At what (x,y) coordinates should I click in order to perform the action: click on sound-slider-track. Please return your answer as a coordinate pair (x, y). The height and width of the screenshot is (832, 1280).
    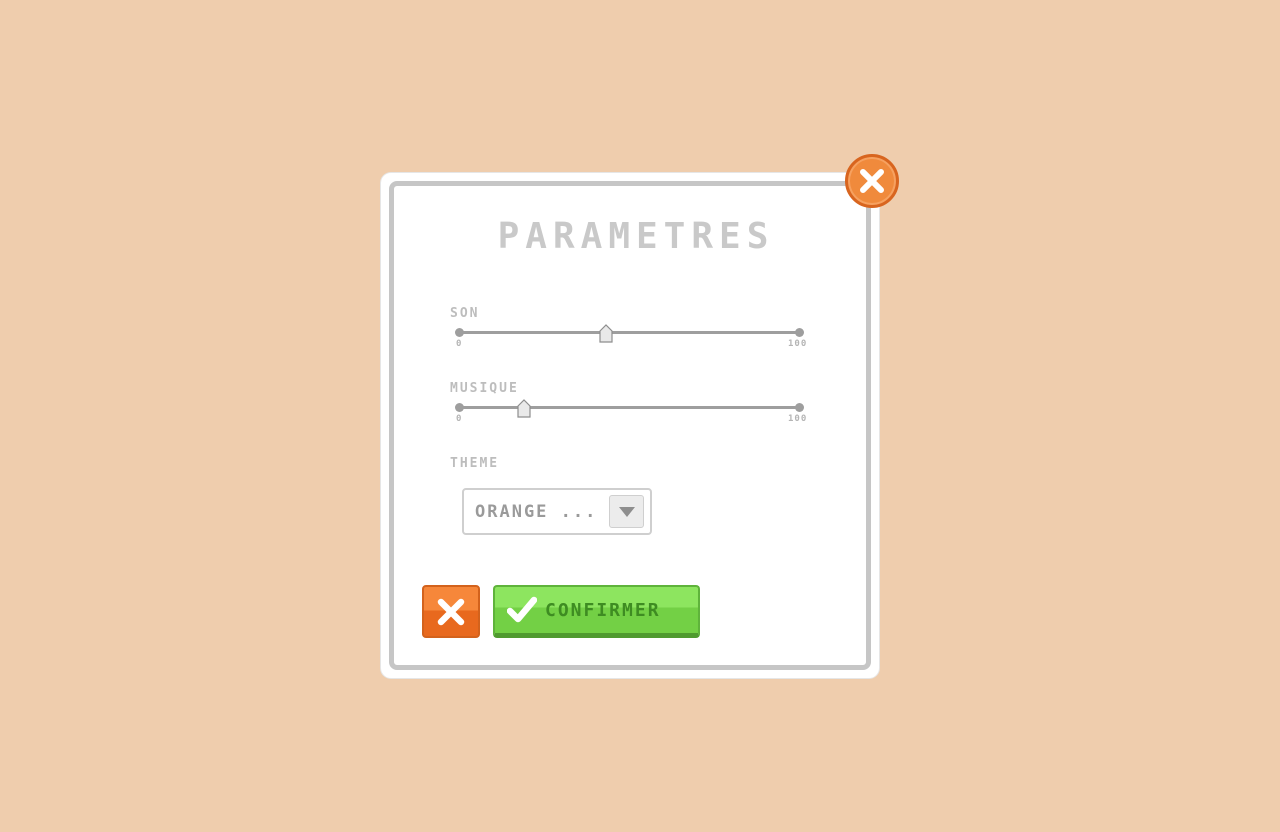
    Looking at the image, I should click on (629, 332).